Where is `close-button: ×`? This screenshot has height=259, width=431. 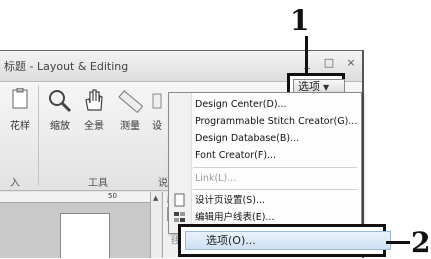
close-button: × is located at coordinates (351, 62).